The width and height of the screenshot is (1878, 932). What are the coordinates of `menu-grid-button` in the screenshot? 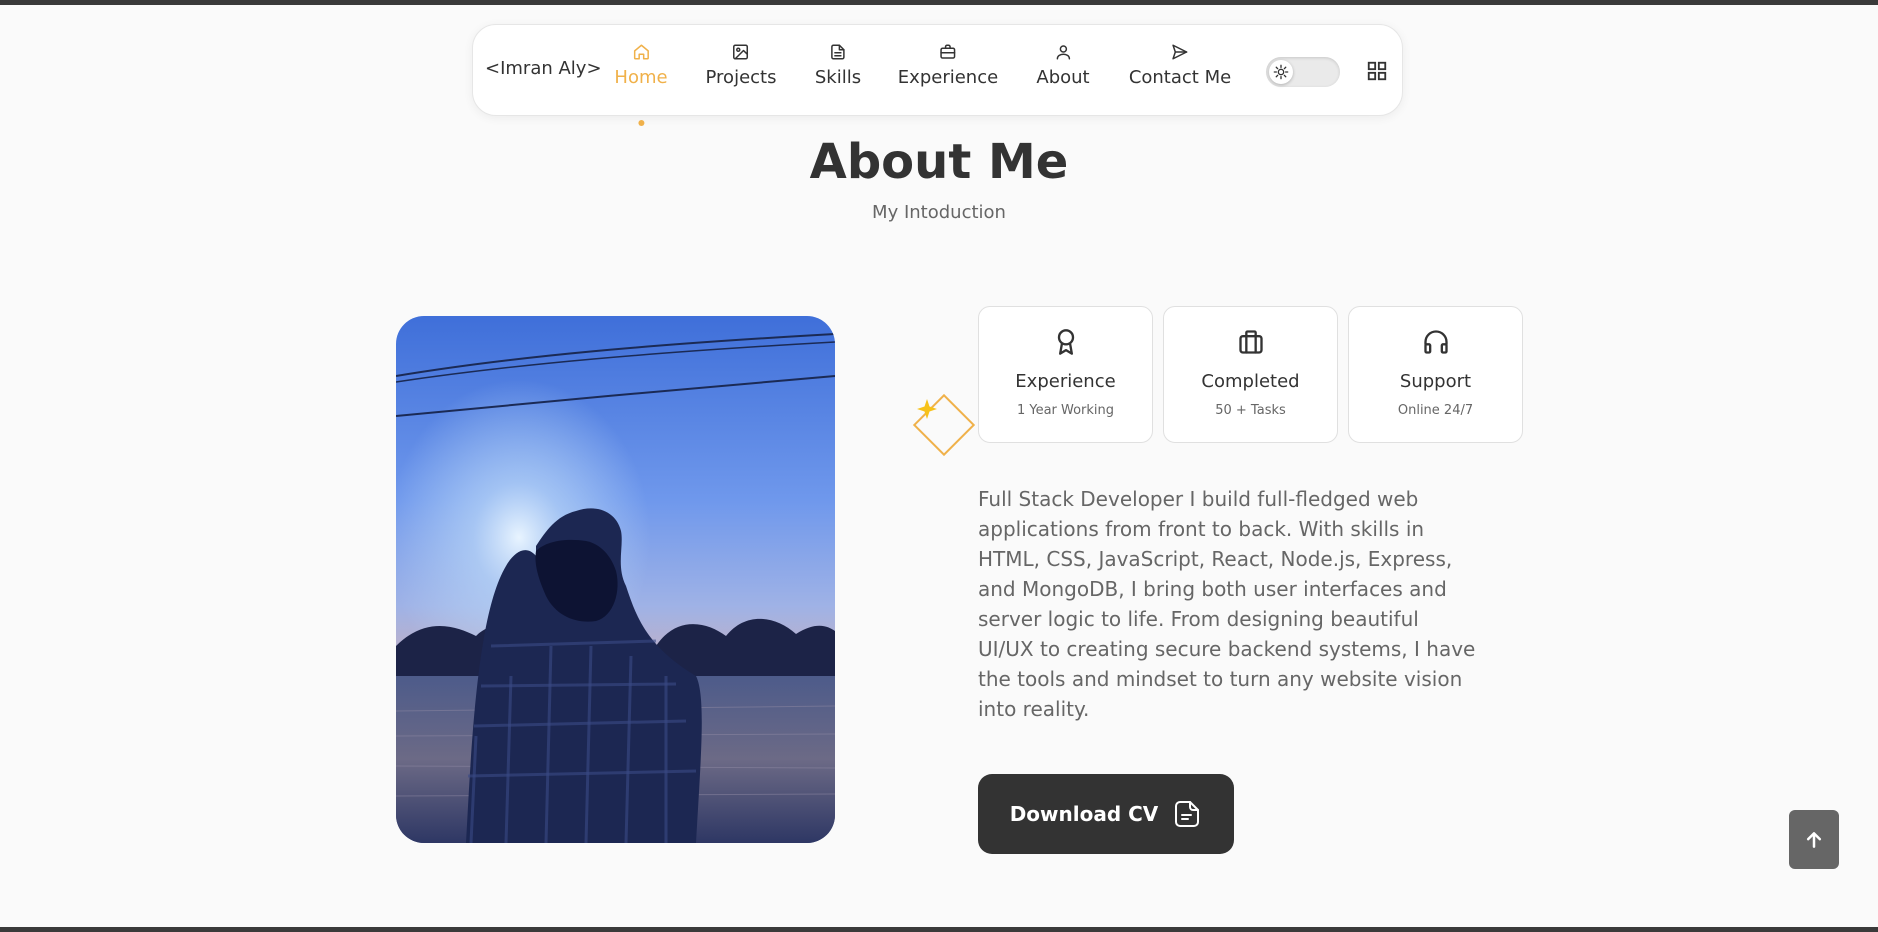 It's located at (1377, 71).